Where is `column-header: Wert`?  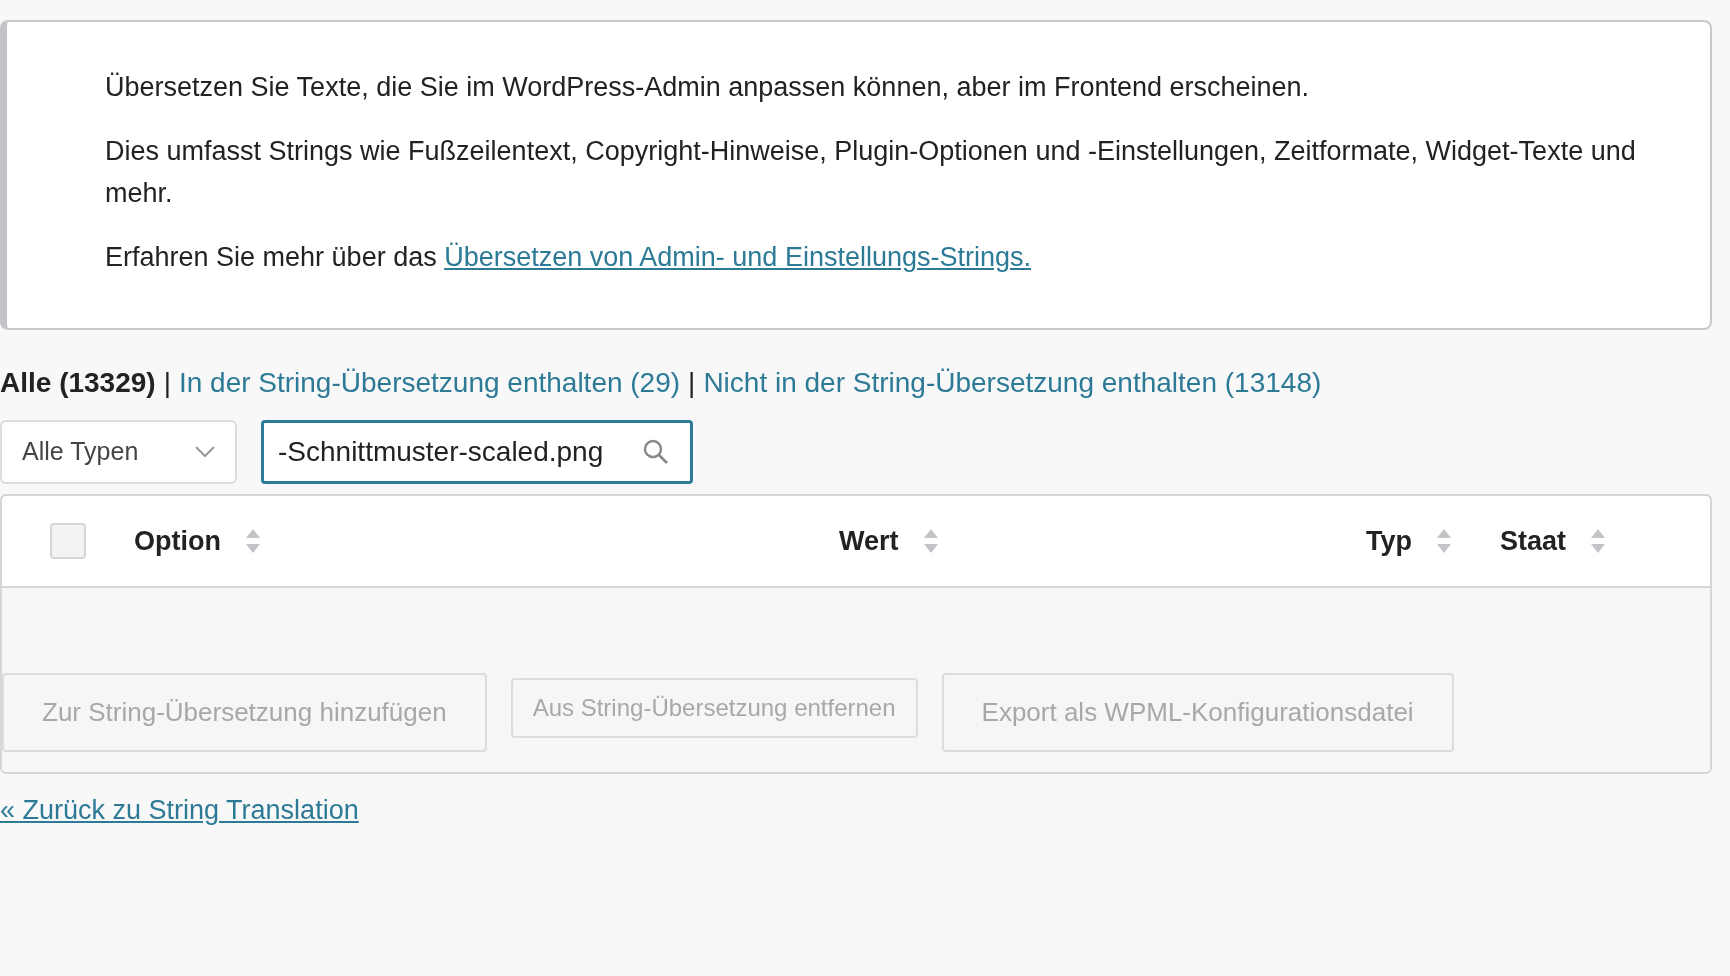
column-header: Wert is located at coordinates (869, 541).